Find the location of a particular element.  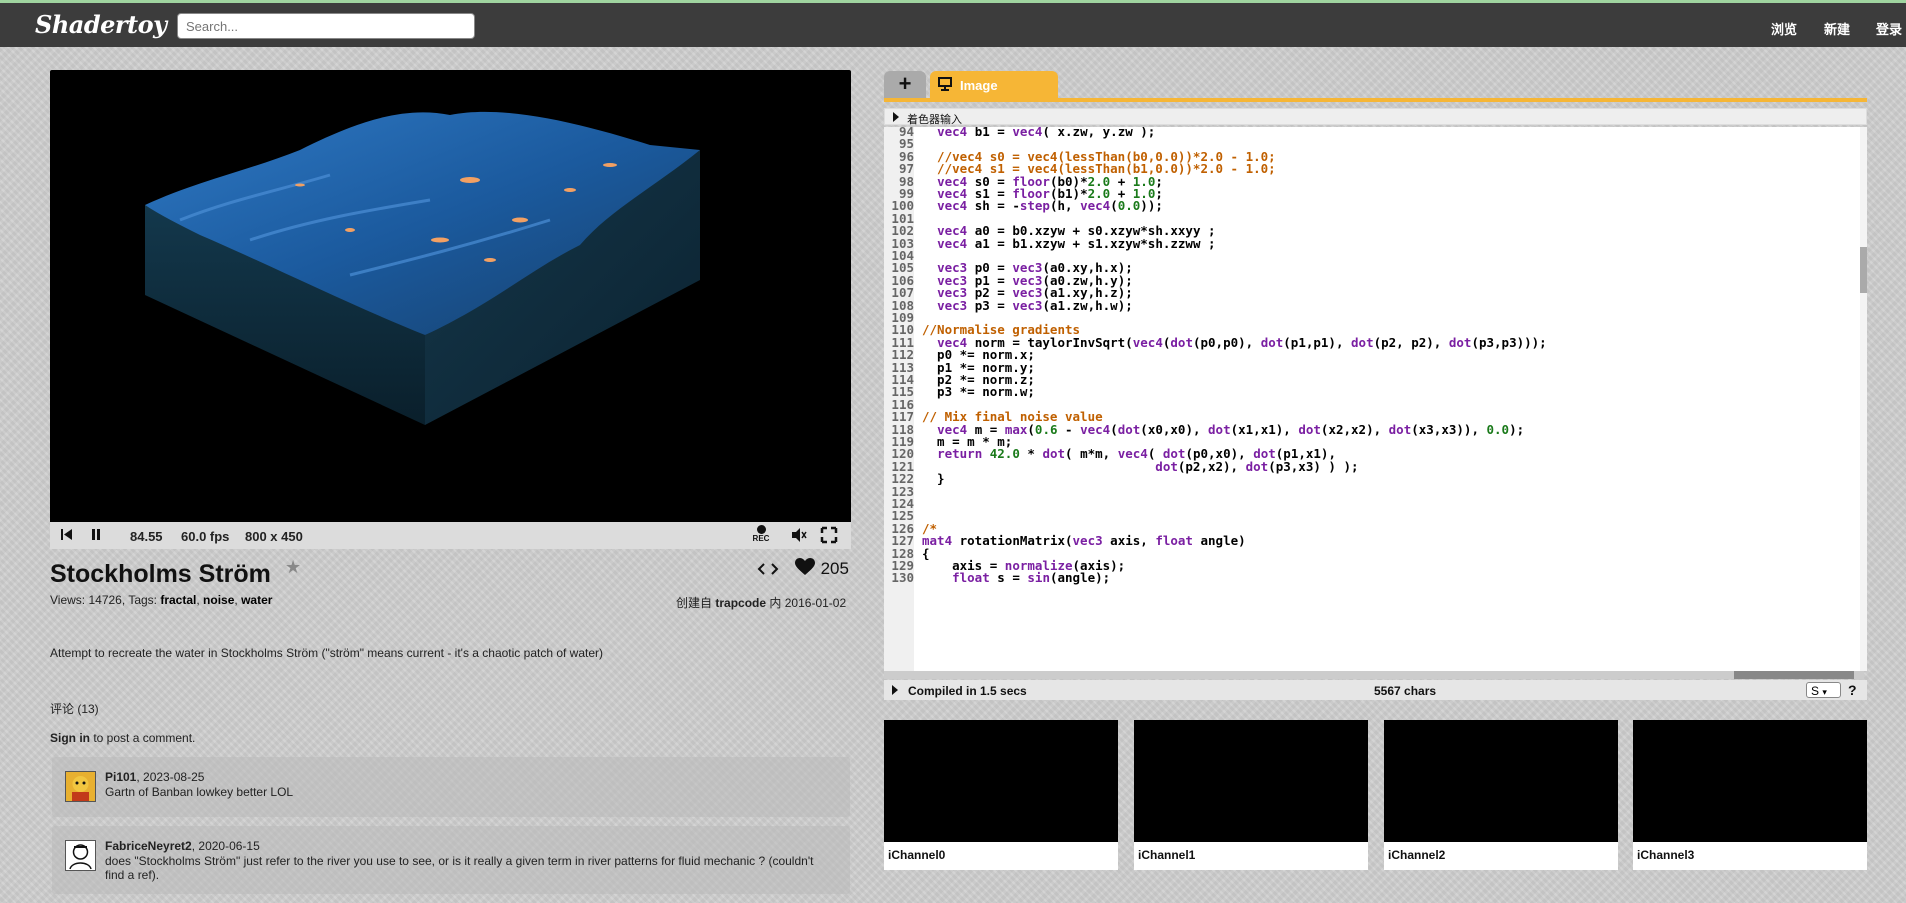

signin-prompt: Sign in to post a comment. is located at coordinates (122, 738).